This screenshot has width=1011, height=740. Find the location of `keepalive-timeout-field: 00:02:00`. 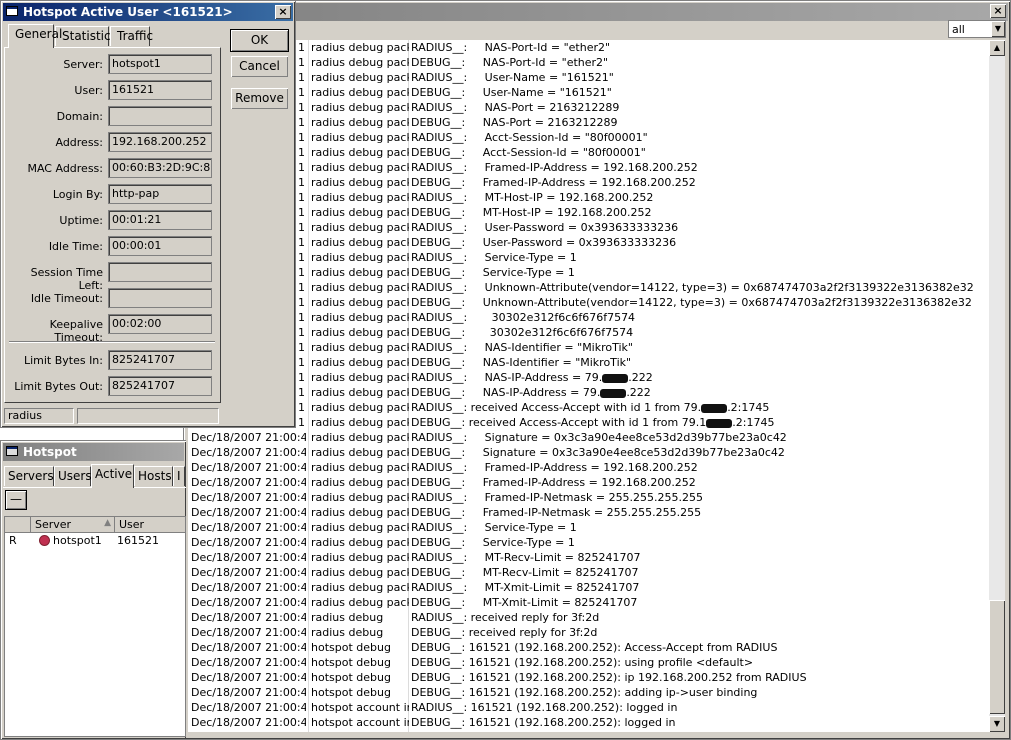

keepalive-timeout-field: 00:02:00 is located at coordinates (160, 324).